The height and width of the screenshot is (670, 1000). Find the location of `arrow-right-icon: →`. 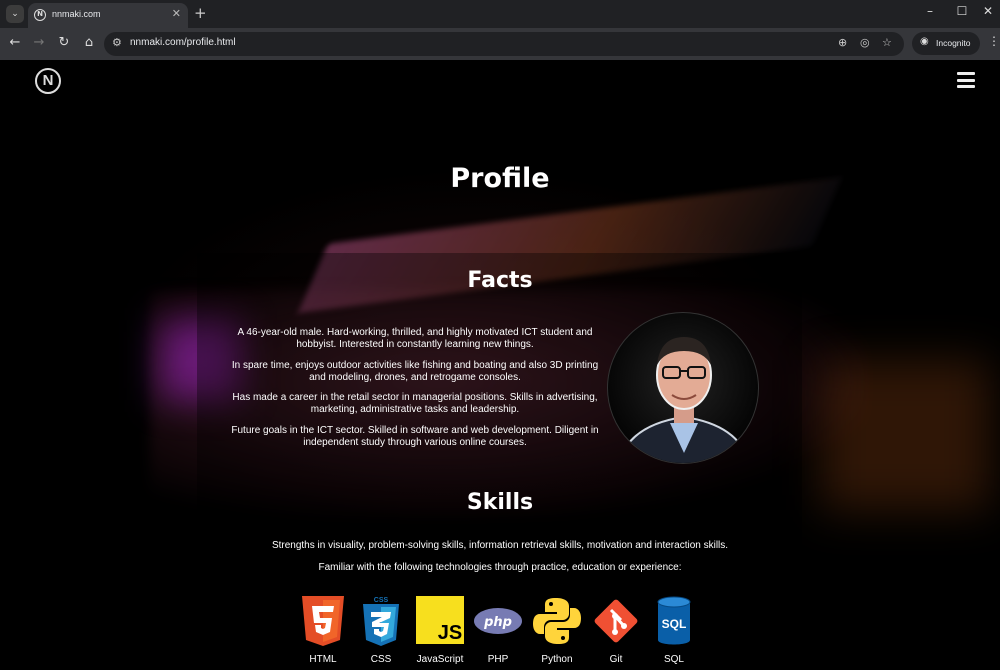

arrow-right-icon: → is located at coordinates (39, 42).